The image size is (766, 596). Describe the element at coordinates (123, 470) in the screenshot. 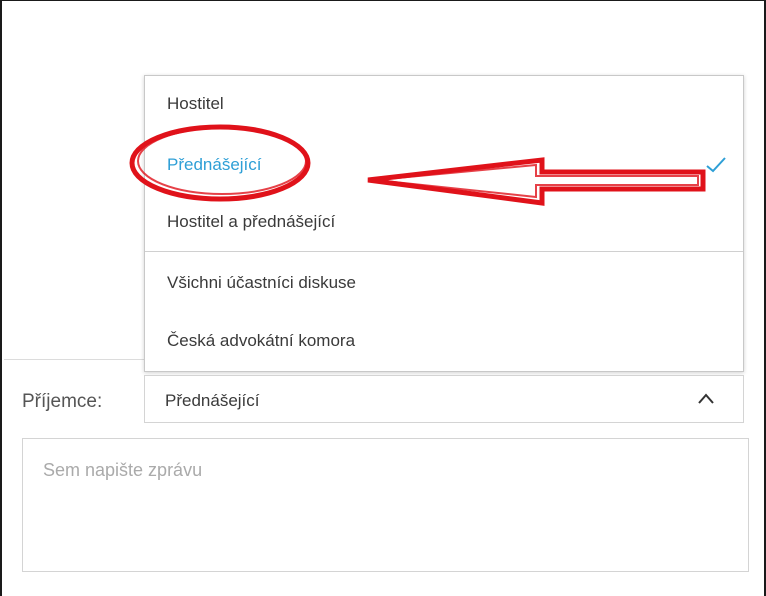

I see `message-placeholder: Sem napište zprávu` at that location.